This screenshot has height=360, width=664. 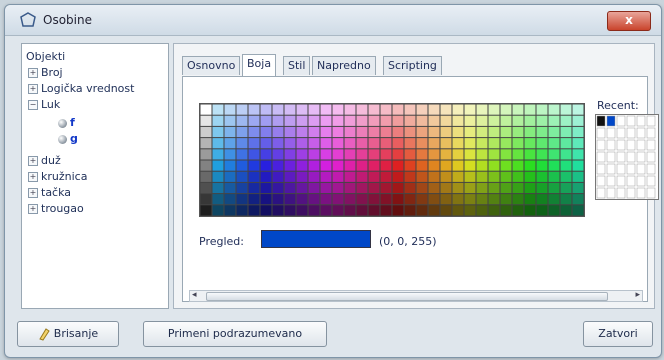 What do you see at coordinates (68, 138) in the screenshot?
I see `tree-item-g: g` at bounding box center [68, 138].